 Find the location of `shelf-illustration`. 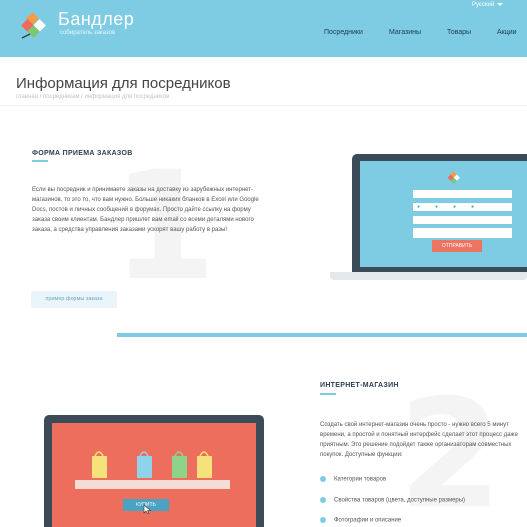

shelf-illustration is located at coordinates (152, 484).